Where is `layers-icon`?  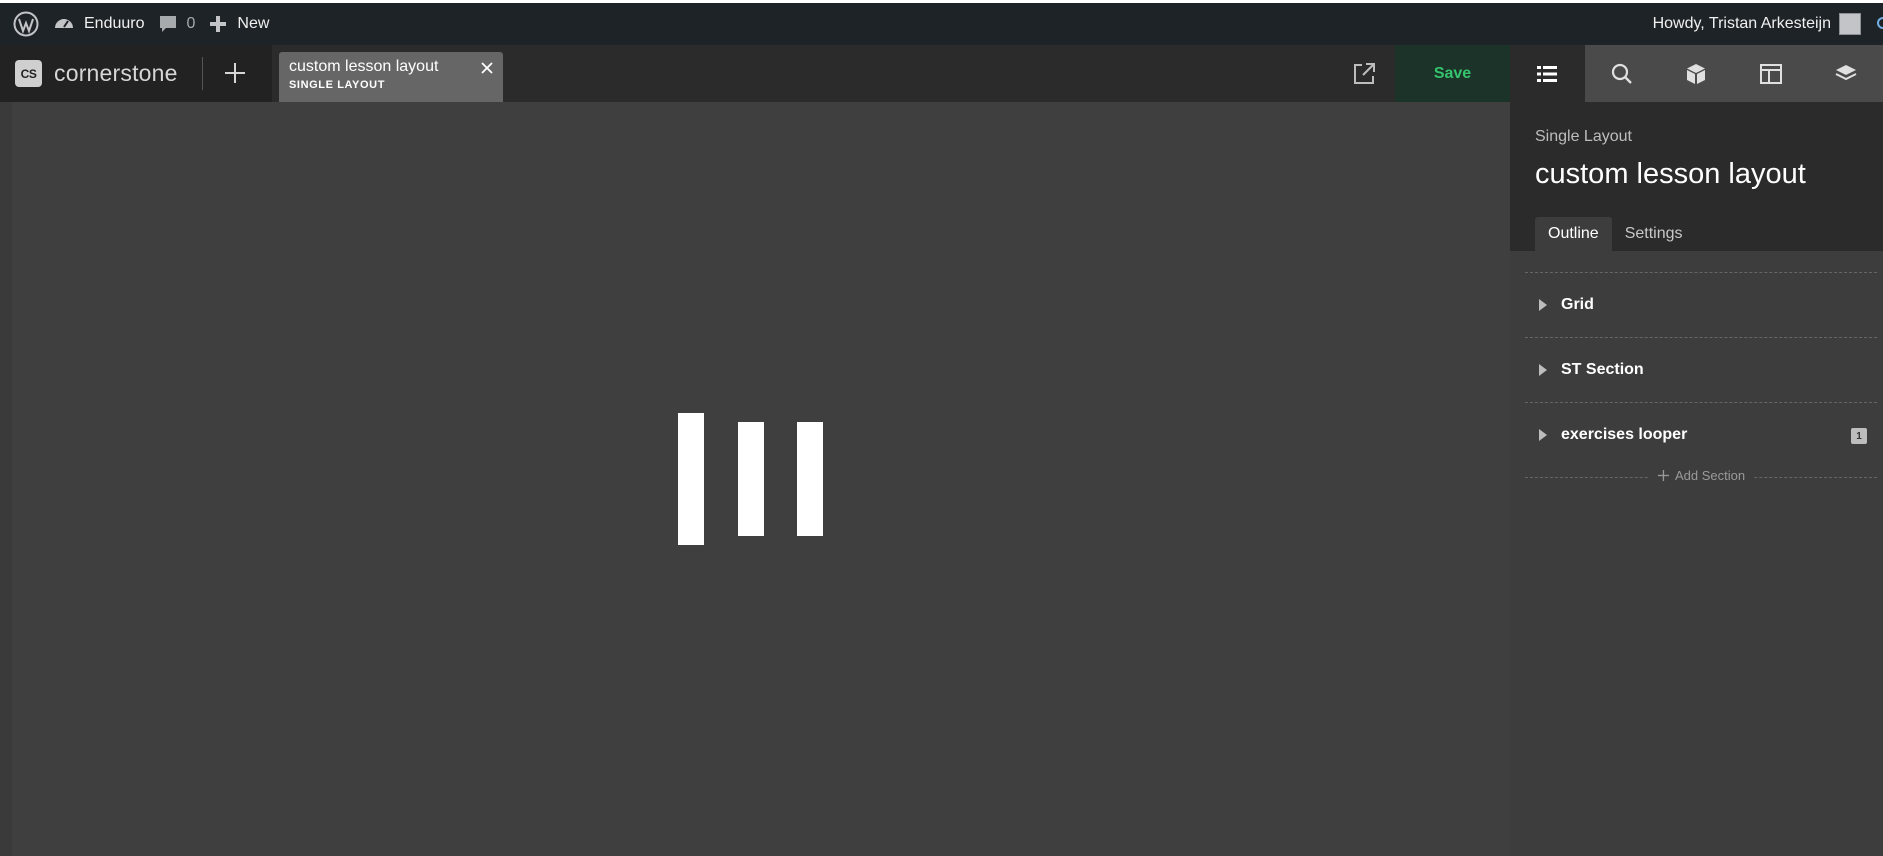 layers-icon is located at coordinates (1846, 72).